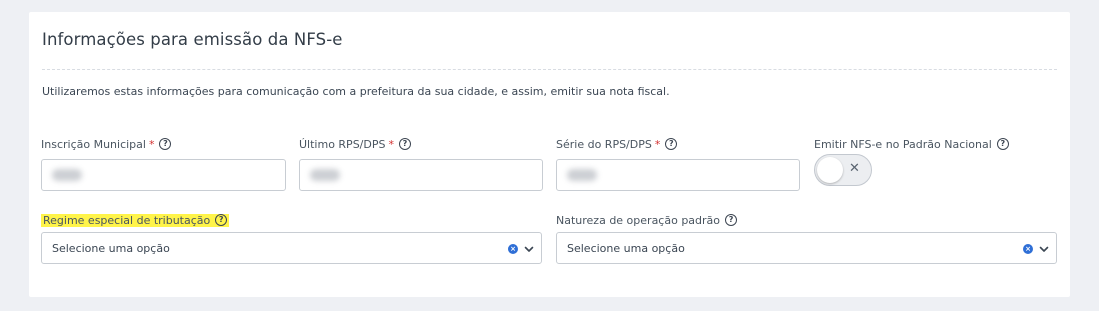 The width and height of the screenshot is (1099, 311). I want to click on inscricao-municipal-label: Inscrição Municipal * ?, so click(163, 144).